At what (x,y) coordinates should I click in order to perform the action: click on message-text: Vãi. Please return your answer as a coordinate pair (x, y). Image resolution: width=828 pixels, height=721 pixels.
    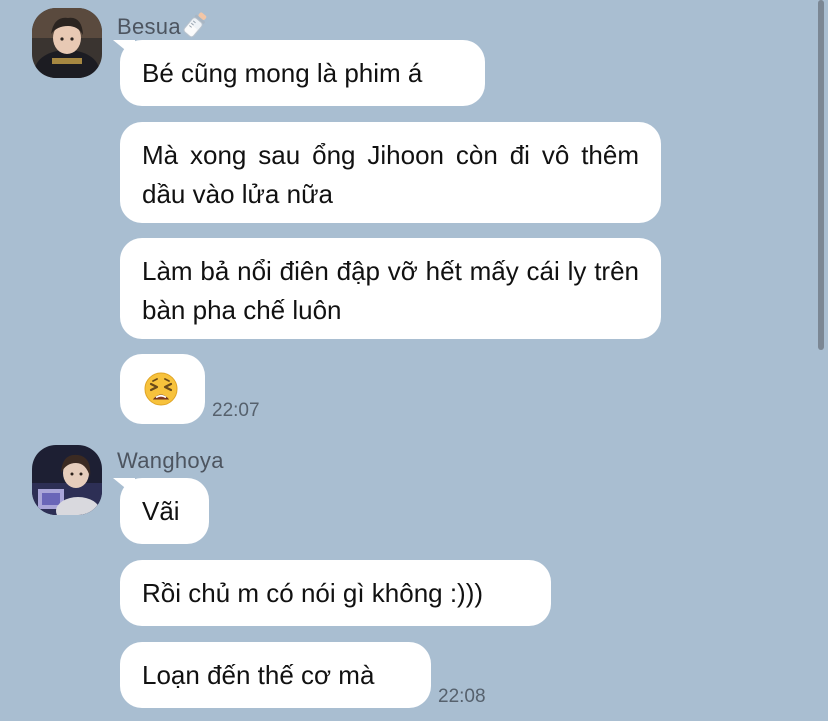
    Looking at the image, I should click on (161, 511).